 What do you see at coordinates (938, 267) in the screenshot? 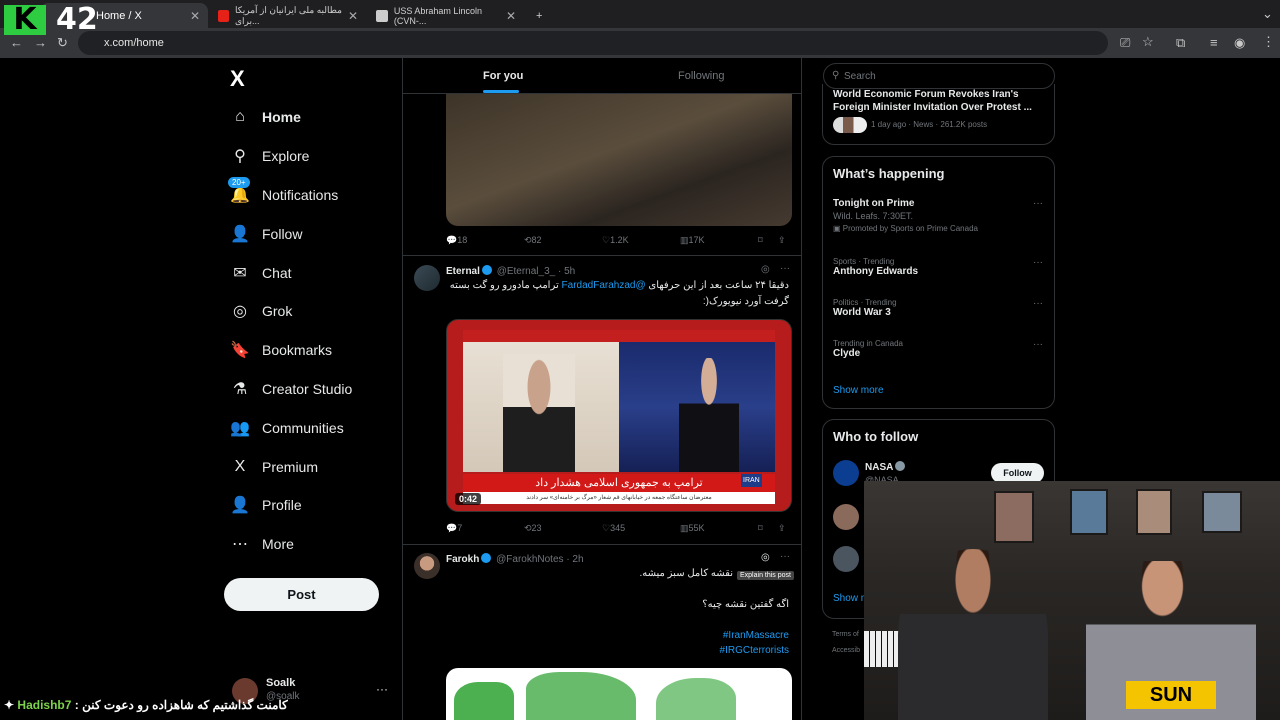
I see `trend-item: Sports · Trending Anthony Edwards ···` at bounding box center [938, 267].